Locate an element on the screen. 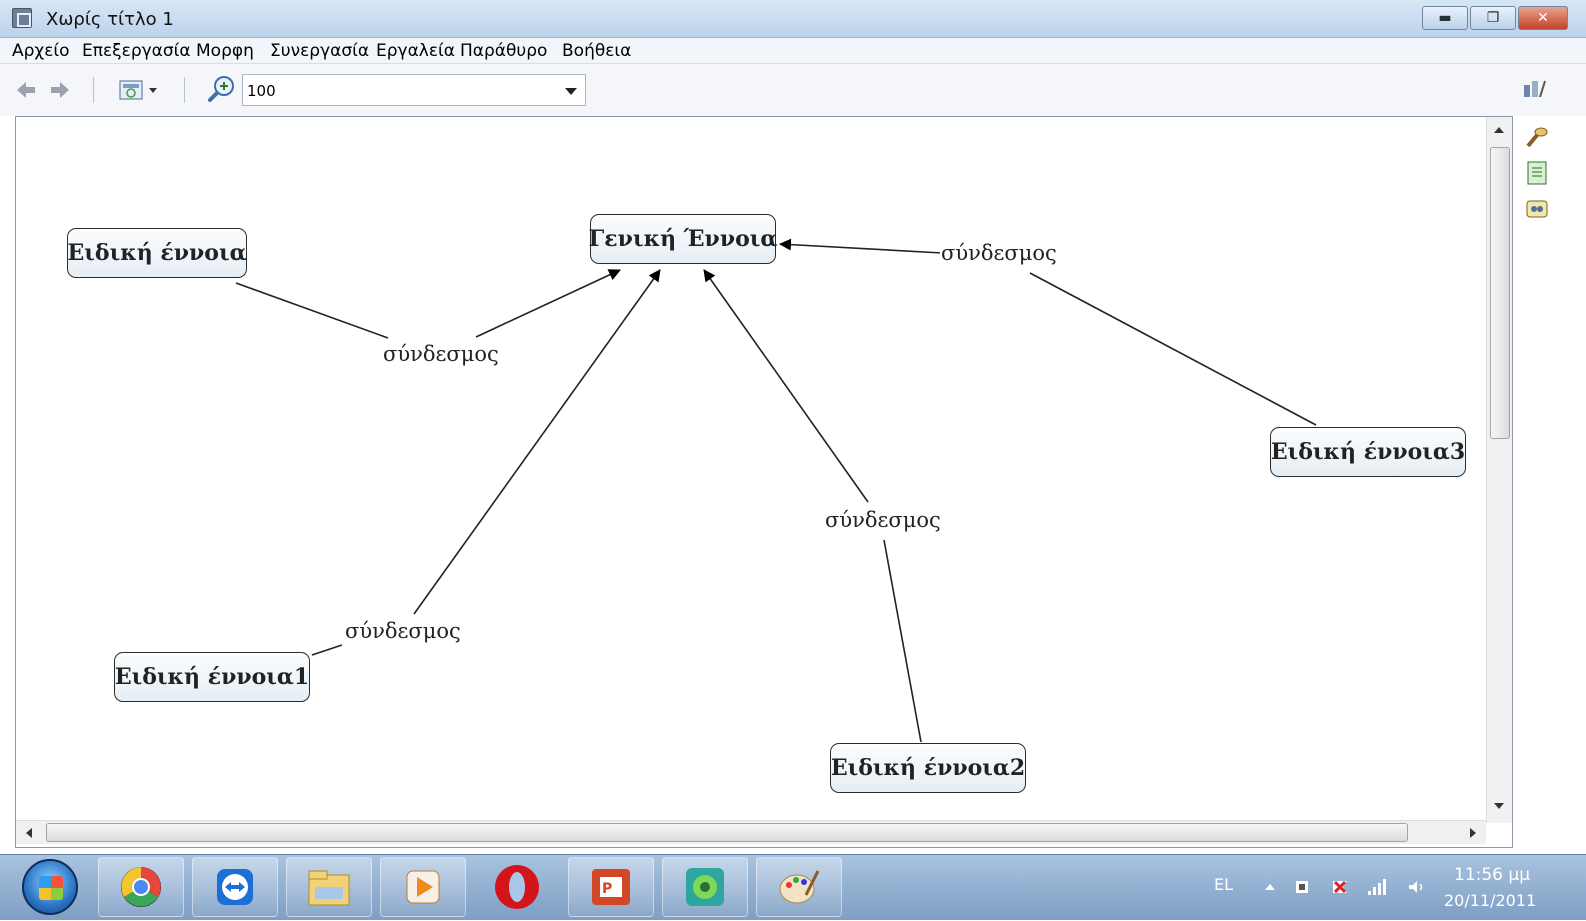  link-label-specific: σύνδεσμος is located at coordinates (441, 354).